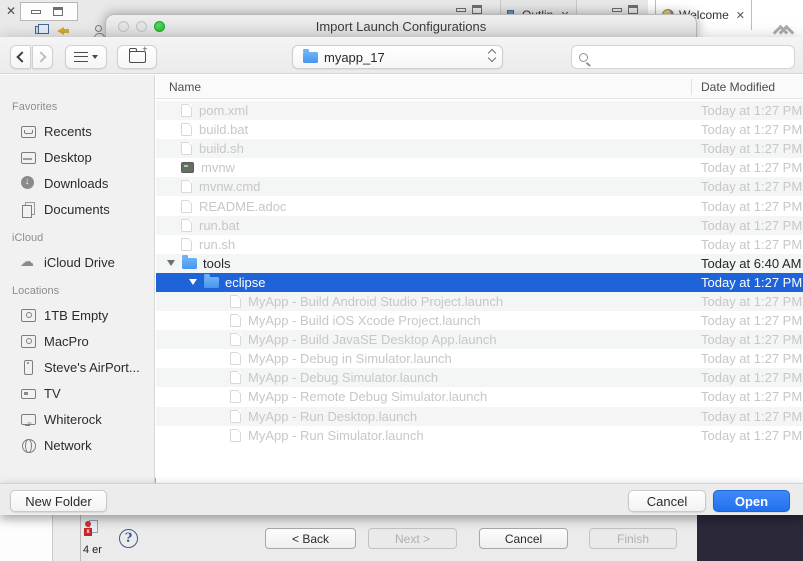 This screenshot has width=803, height=561. Describe the element at coordinates (751, 263) in the screenshot. I see `date-modified: Today at 6:40 AM` at that location.